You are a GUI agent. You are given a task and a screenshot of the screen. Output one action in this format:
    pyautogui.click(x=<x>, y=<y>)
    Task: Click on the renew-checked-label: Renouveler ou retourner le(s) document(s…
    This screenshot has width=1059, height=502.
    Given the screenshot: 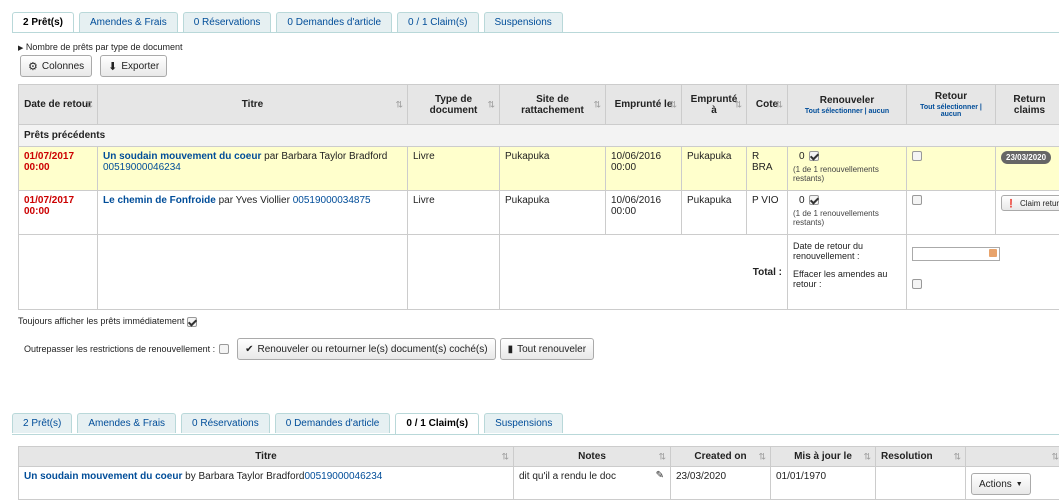 What is the action you would take?
    pyautogui.click(x=372, y=349)
    